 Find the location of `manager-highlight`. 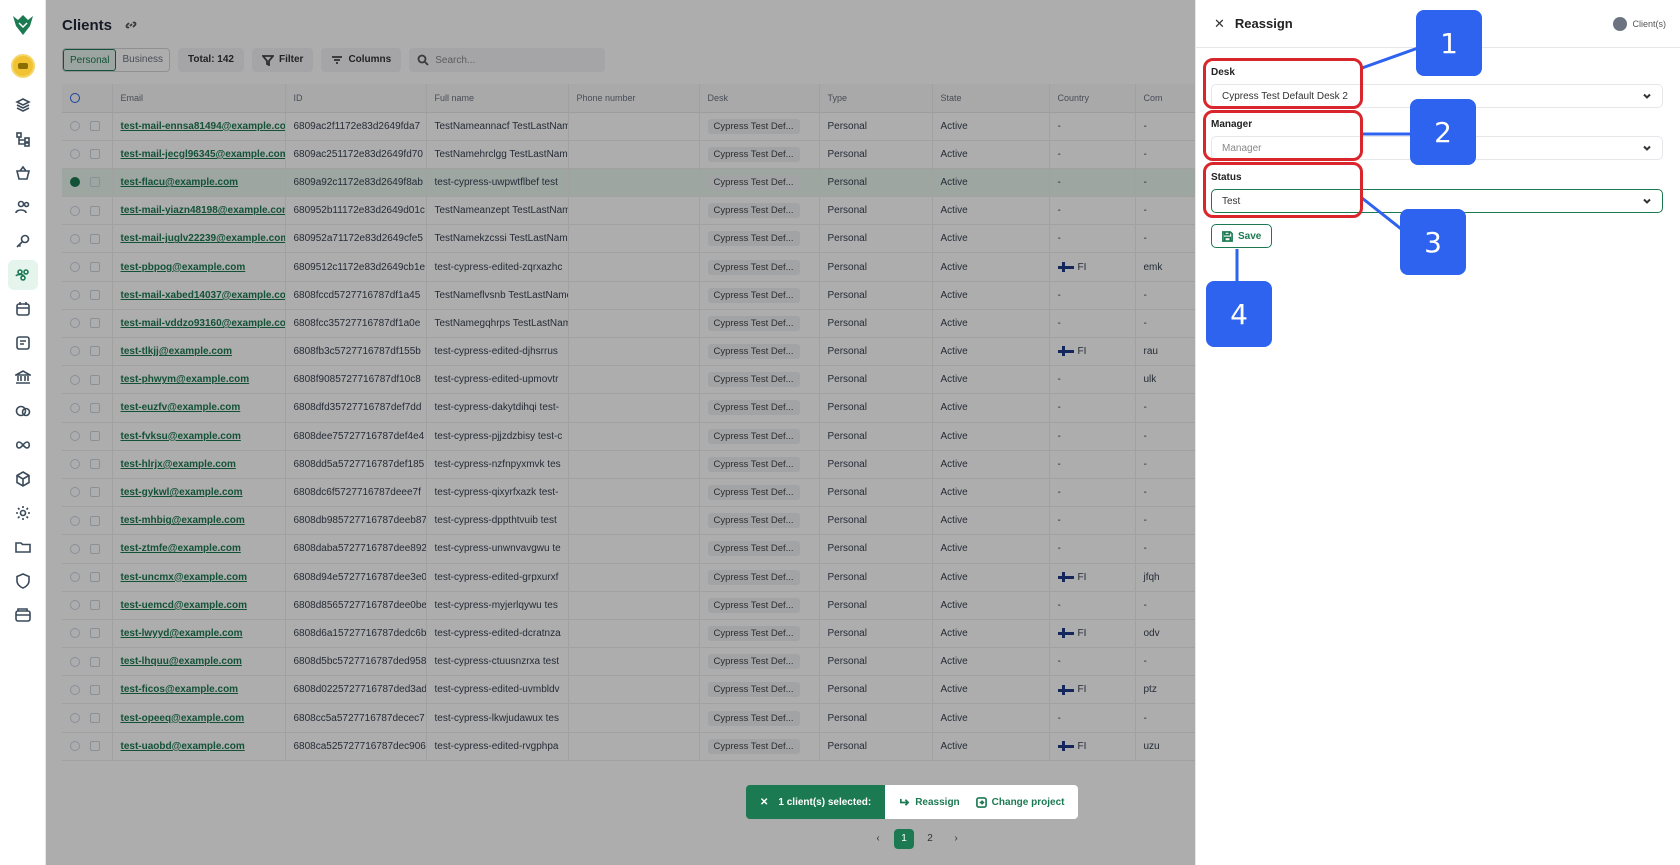

manager-highlight is located at coordinates (1283, 135).